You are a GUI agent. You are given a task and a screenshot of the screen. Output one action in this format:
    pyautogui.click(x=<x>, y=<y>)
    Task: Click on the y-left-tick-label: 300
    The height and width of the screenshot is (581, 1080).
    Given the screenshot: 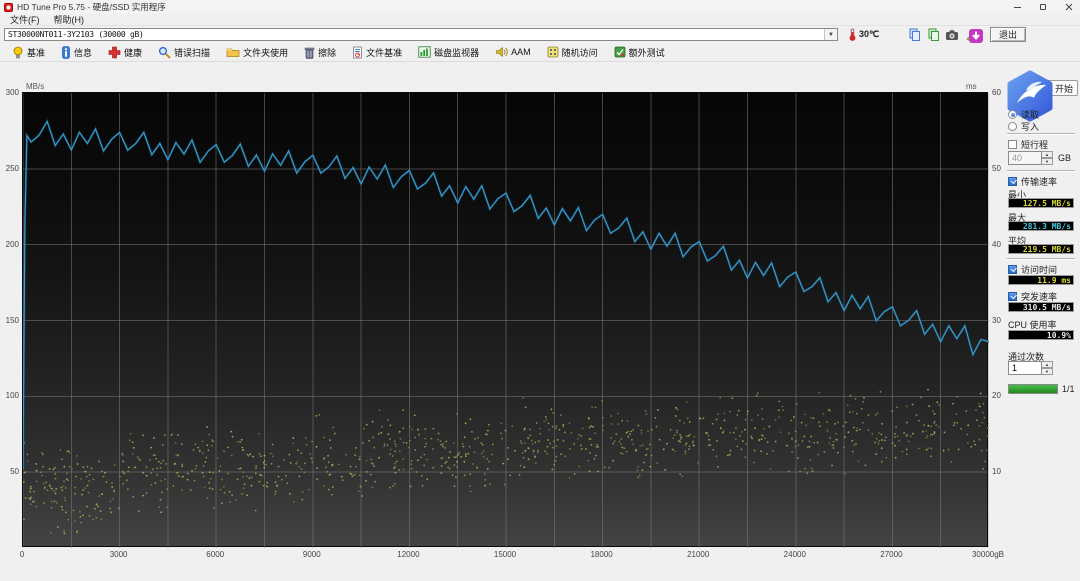 What is the action you would take?
    pyautogui.click(x=12, y=92)
    